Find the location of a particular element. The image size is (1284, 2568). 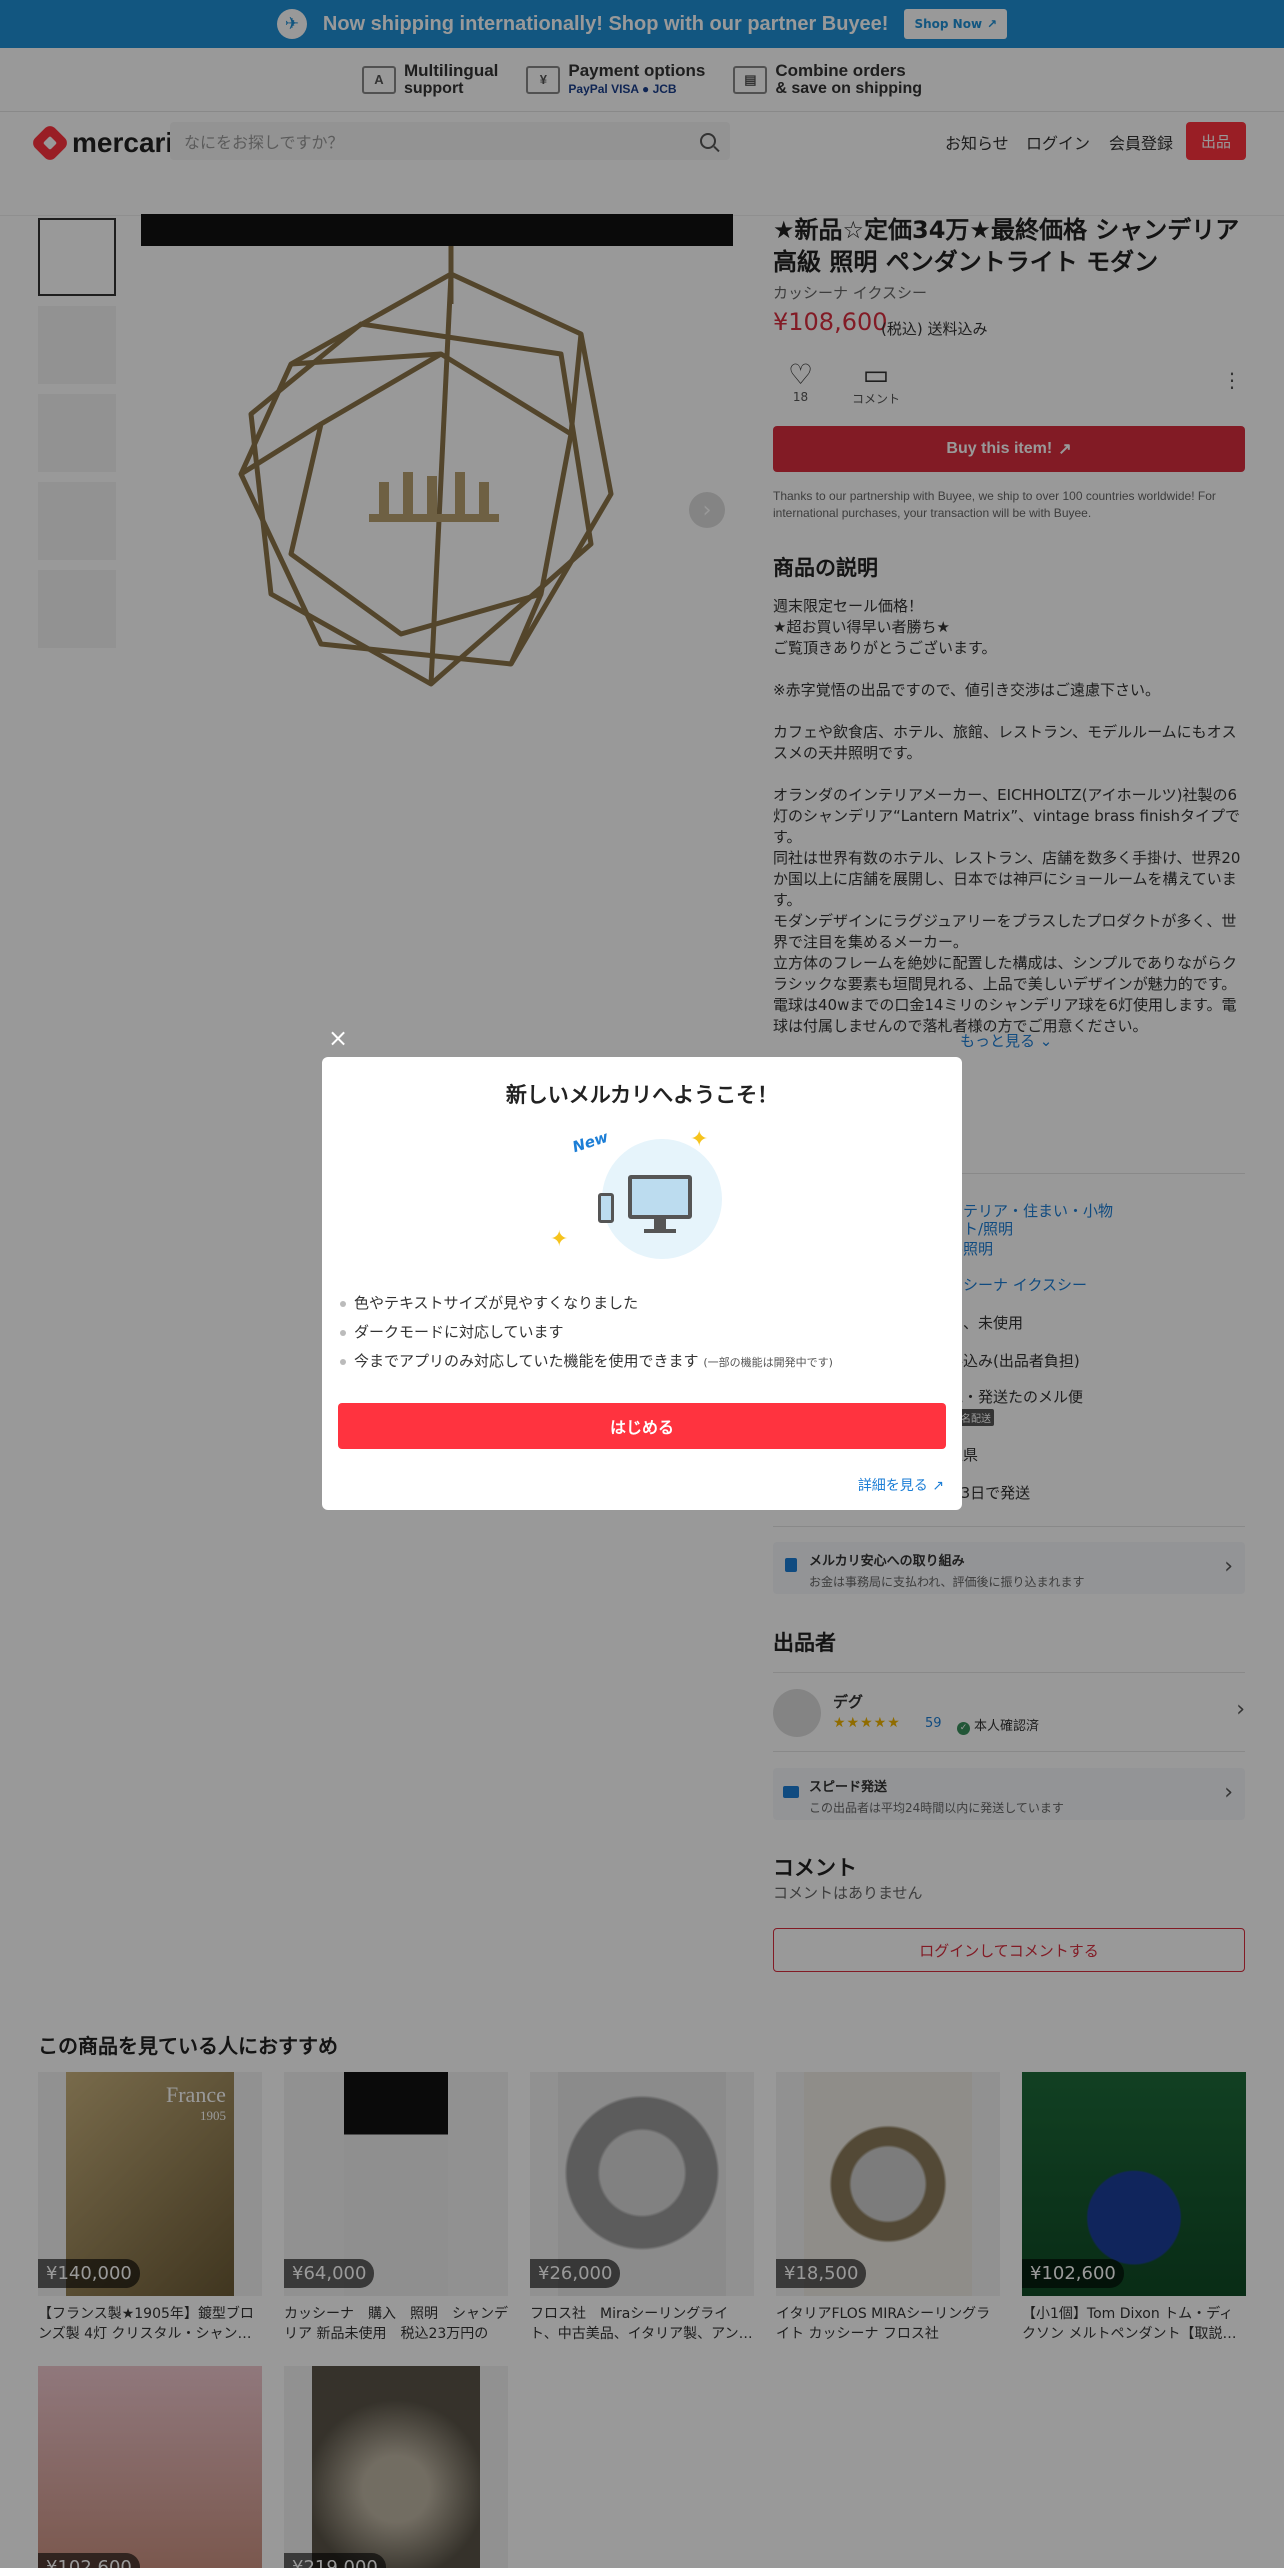

monitor-stand is located at coordinates (660, 1224).